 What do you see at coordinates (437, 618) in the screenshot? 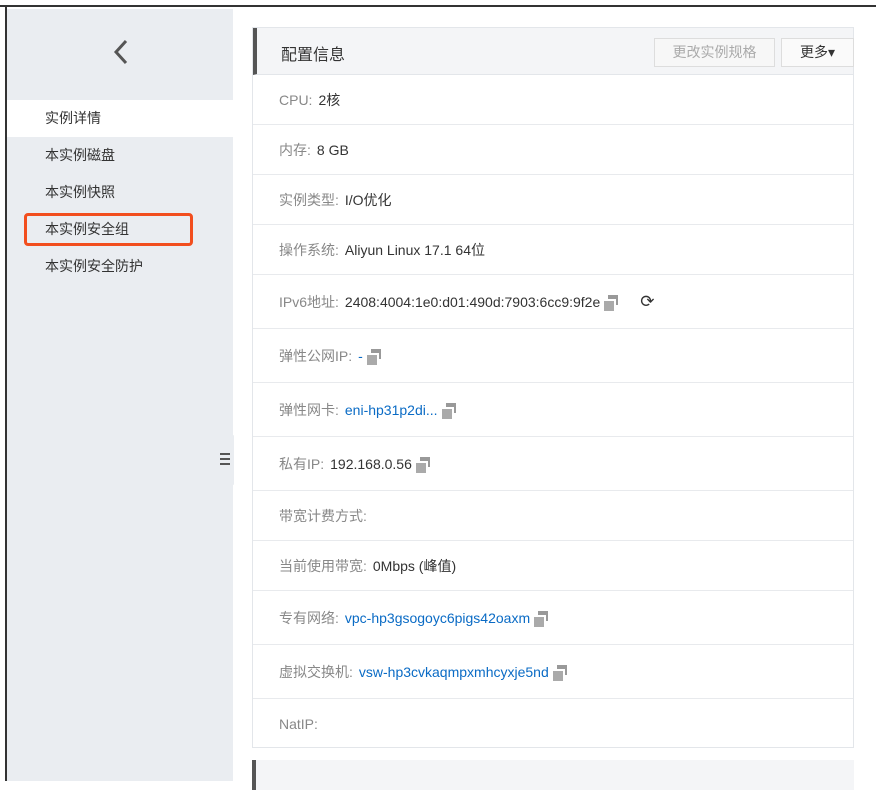
I see `vpc-link: vpc-hp3gsogoyc6pigs42oaxm` at bounding box center [437, 618].